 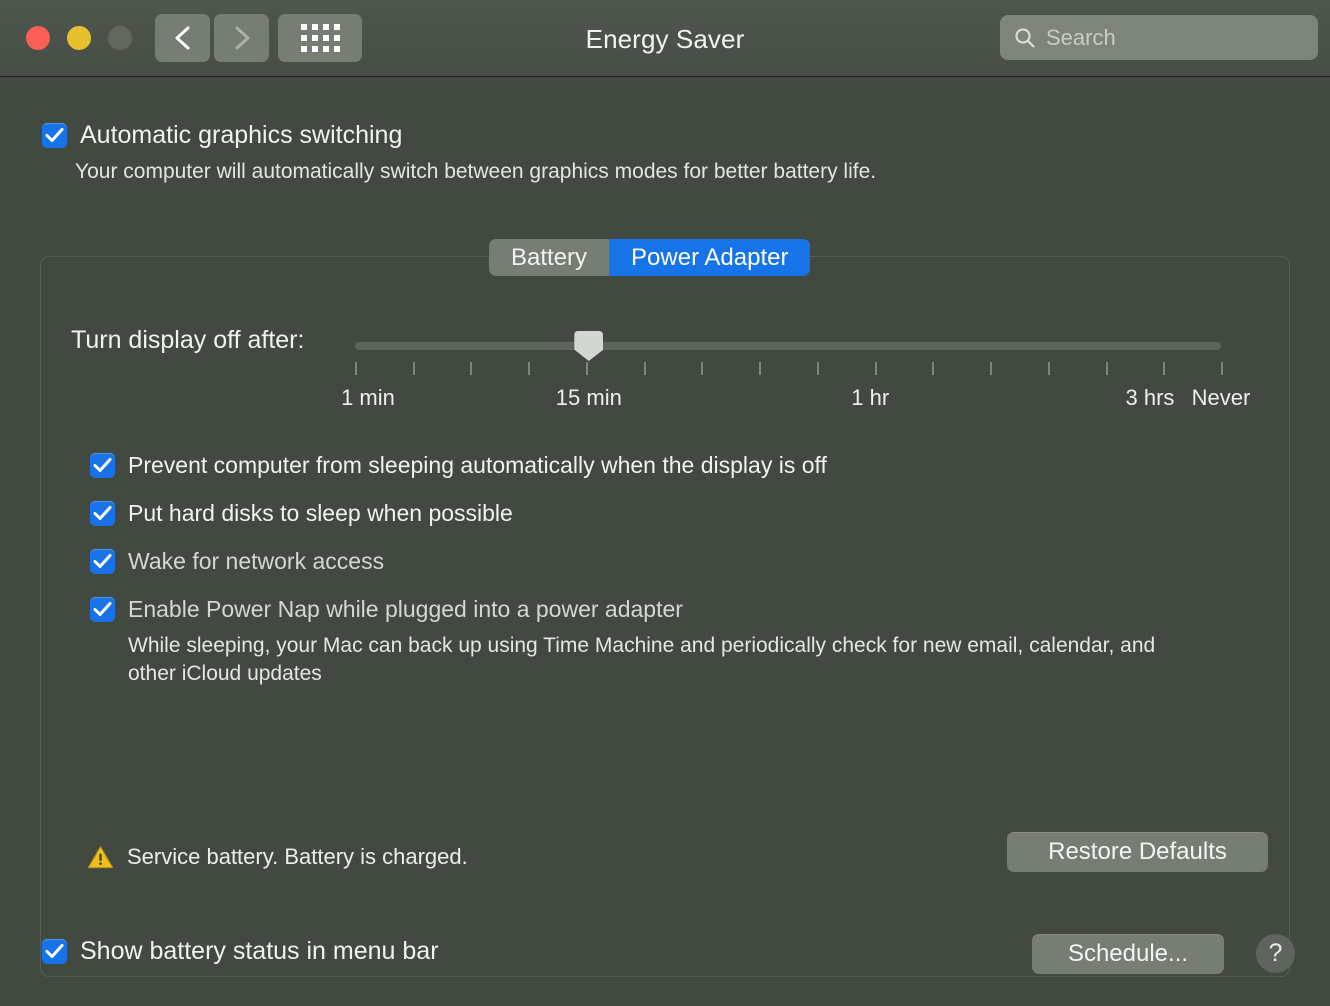 I want to click on power-option-row: Wake for network access, so click(x=665, y=561).